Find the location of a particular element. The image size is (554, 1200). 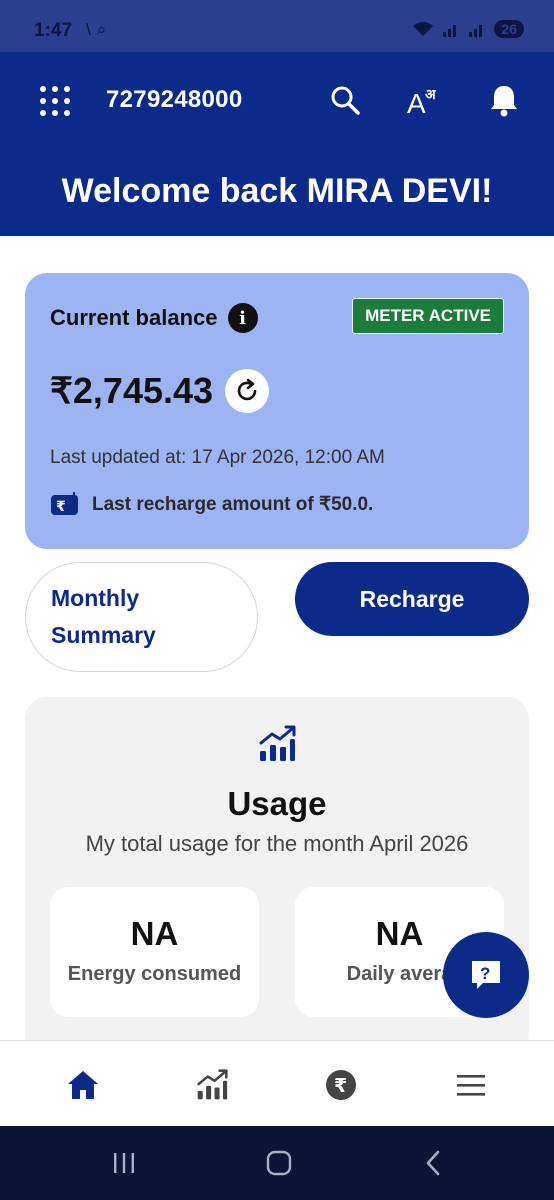

recharge-wallet-icon: ₹ is located at coordinates (64, 503).